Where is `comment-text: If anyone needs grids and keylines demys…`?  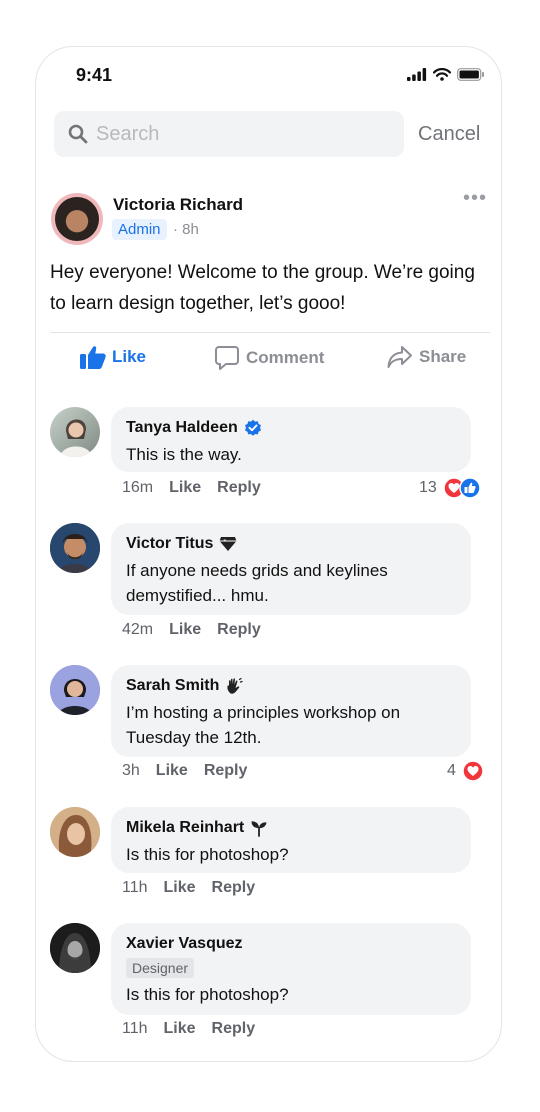
comment-text: If anyone needs grids and keylines demys… is located at coordinates (257, 583).